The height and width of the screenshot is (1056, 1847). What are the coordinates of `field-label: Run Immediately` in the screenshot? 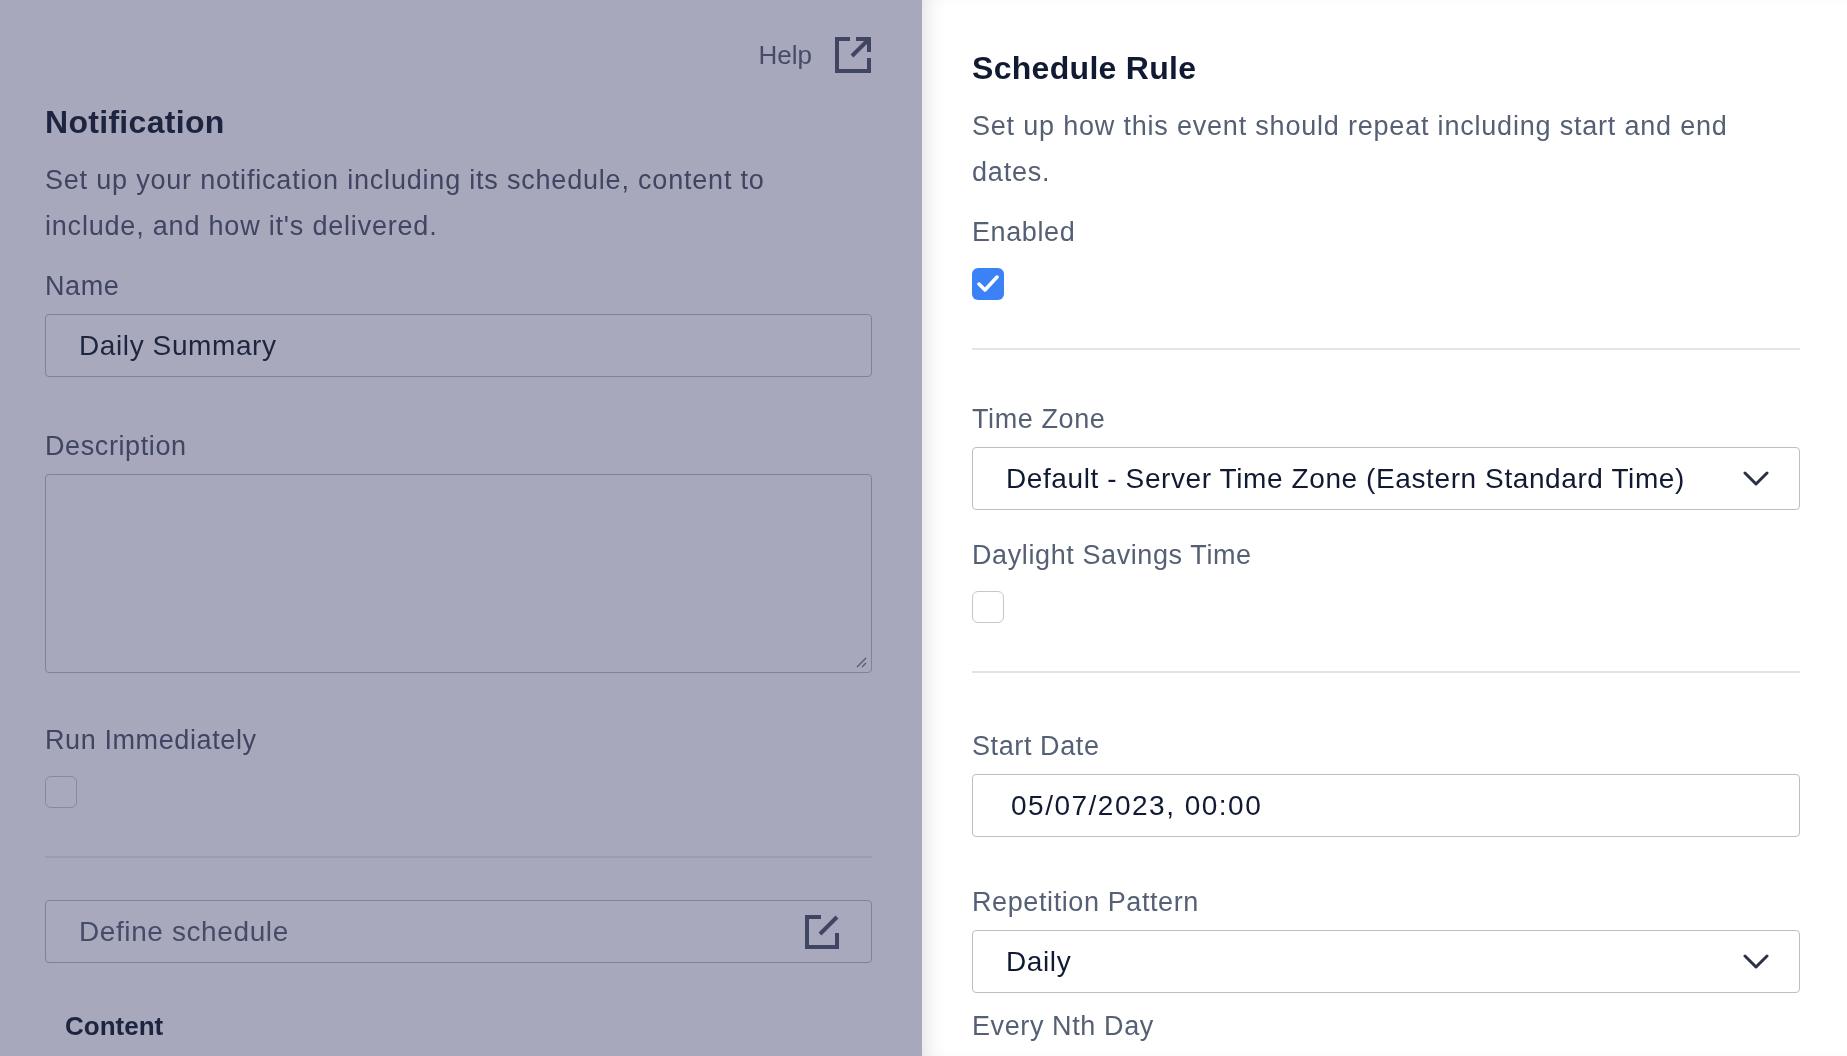 It's located at (151, 740).